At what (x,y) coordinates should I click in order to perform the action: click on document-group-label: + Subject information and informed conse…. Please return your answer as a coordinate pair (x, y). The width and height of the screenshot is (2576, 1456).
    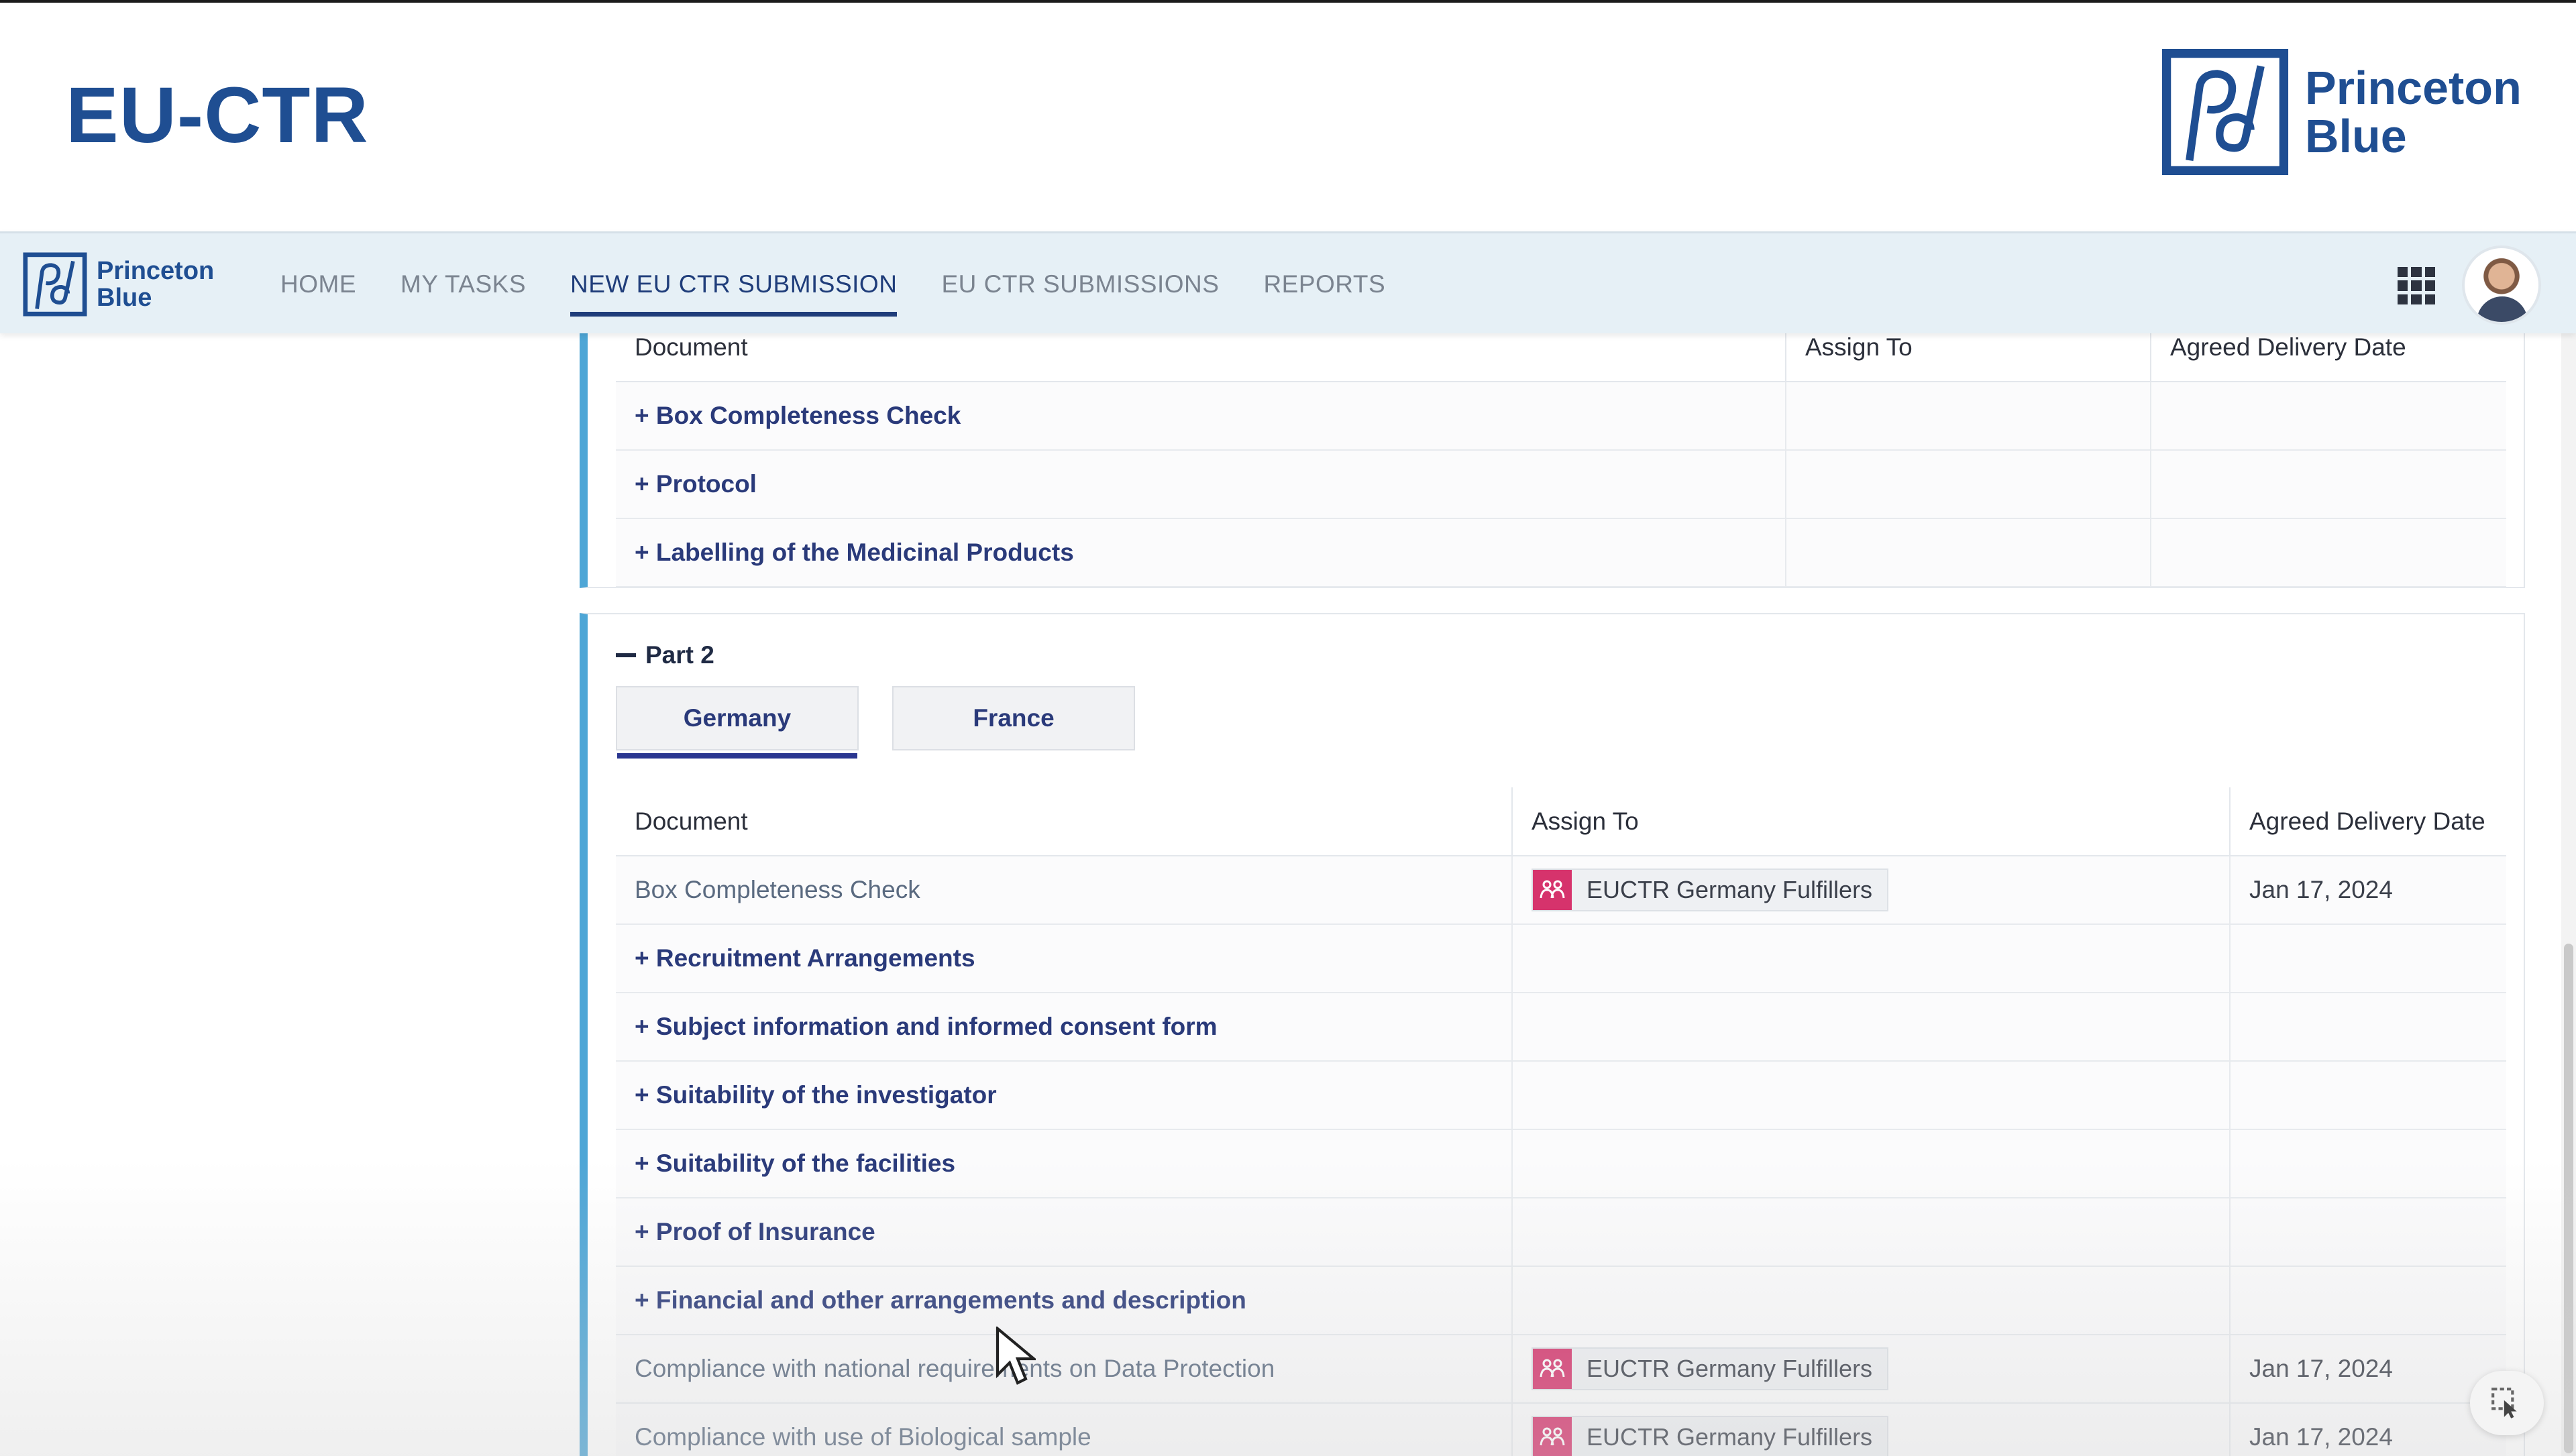
    Looking at the image, I should click on (1064, 1027).